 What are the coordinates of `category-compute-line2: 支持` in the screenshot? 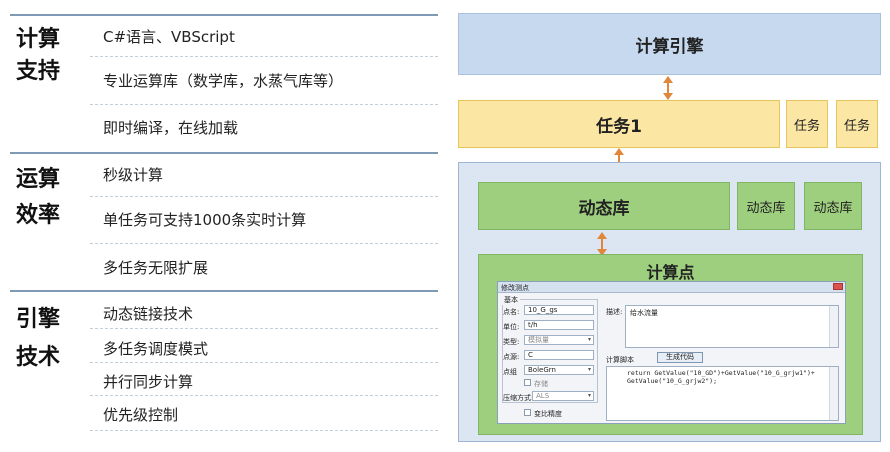 It's located at (38, 71).